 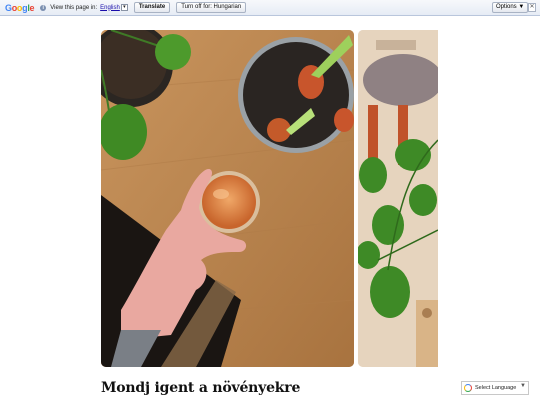 I want to click on chevron-down-icon: ▼, so click(x=523, y=386).